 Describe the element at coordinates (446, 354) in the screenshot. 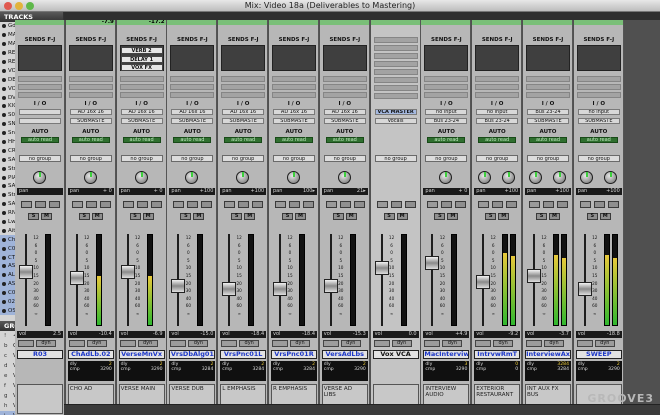

I see `track-name-button: MacInterviw` at that location.